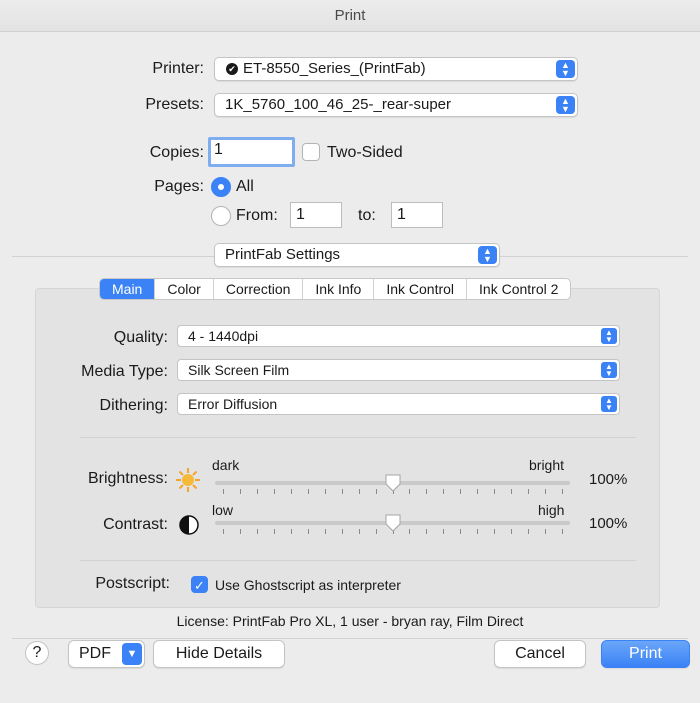 This screenshot has height=703, width=700. What do you see at coordinates (128, 289) in the screenshot?
I see `tab-main: Main` at bounding box center [128, 289].